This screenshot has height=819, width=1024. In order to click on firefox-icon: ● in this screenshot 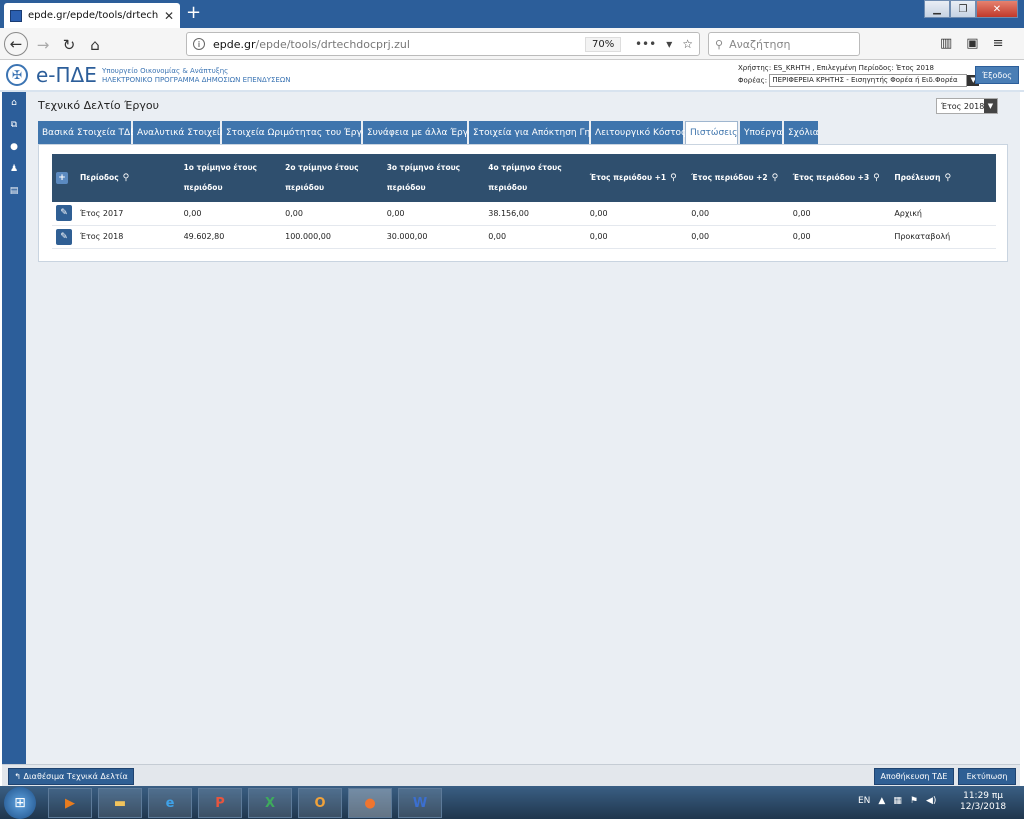, I will do `click(370, 803)`.